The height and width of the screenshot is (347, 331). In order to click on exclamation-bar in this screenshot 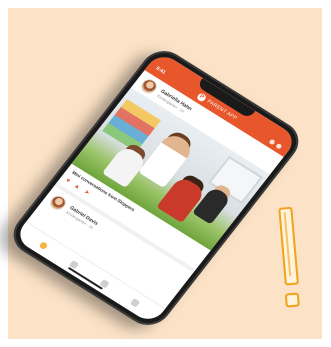, I will do `click(288, 246)`.